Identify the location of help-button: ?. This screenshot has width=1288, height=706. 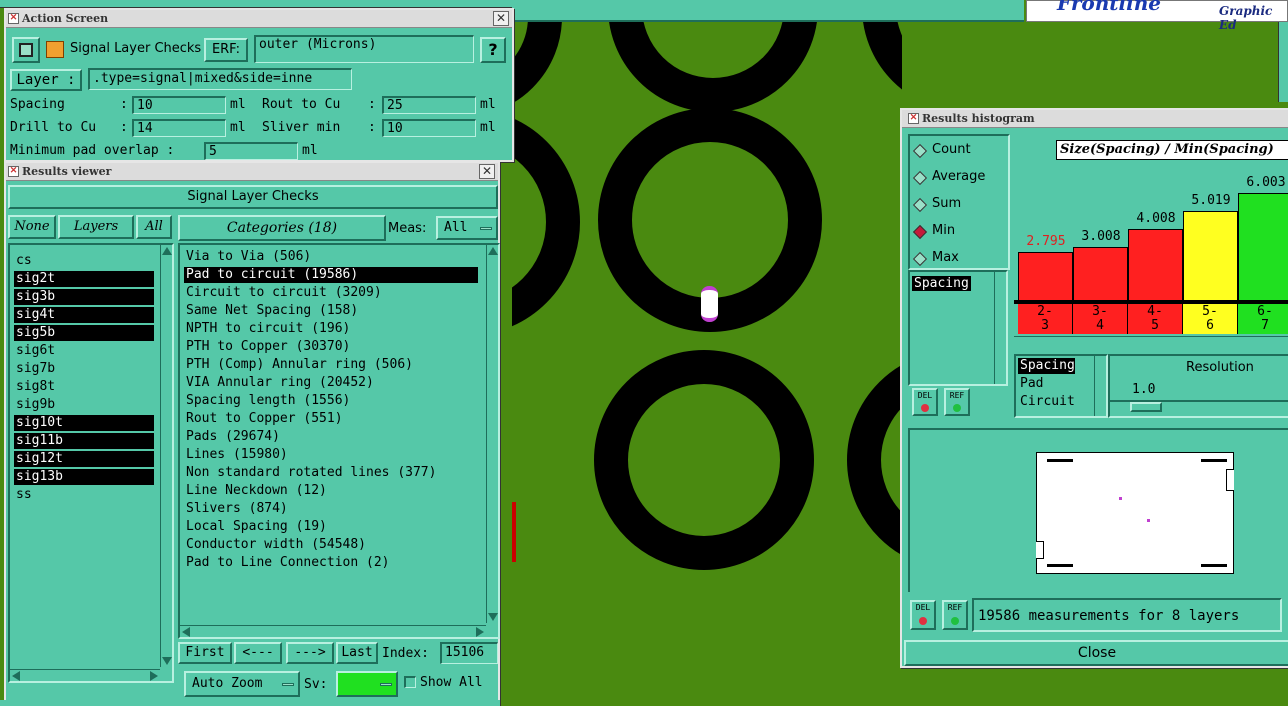
(493, 50).